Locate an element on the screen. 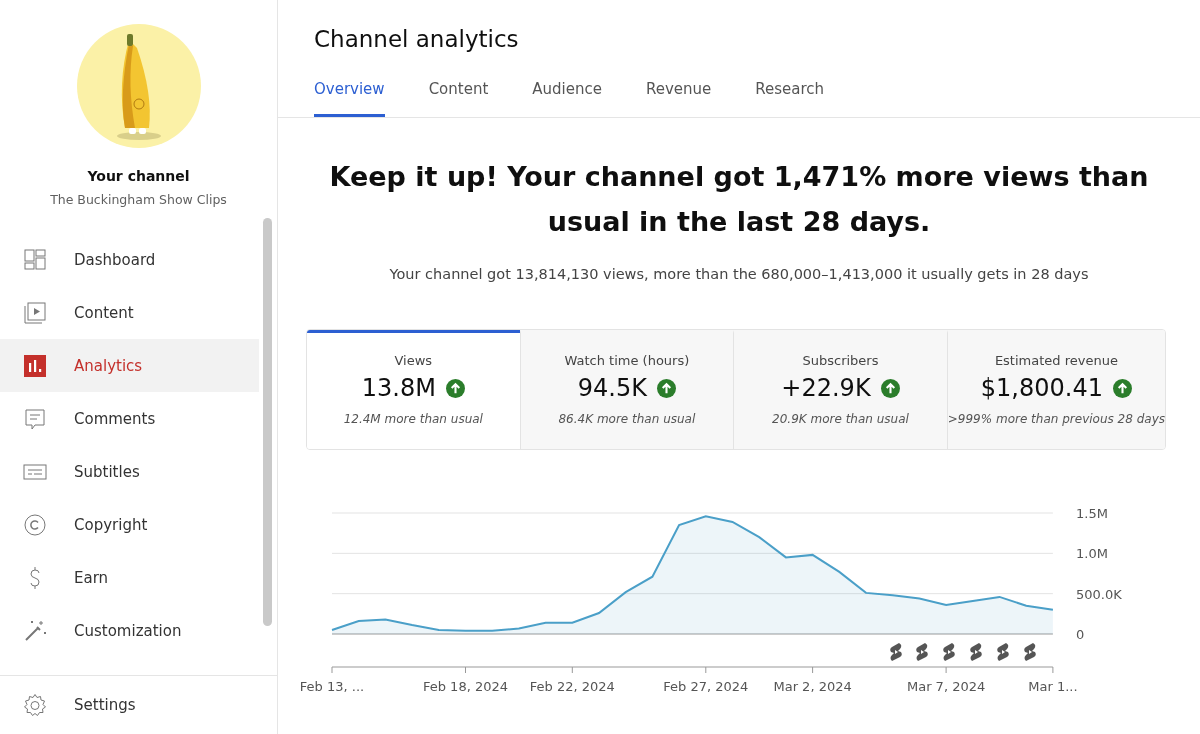 The image size is (1200, 734). settings-icon is located at coordinates (35, 705).